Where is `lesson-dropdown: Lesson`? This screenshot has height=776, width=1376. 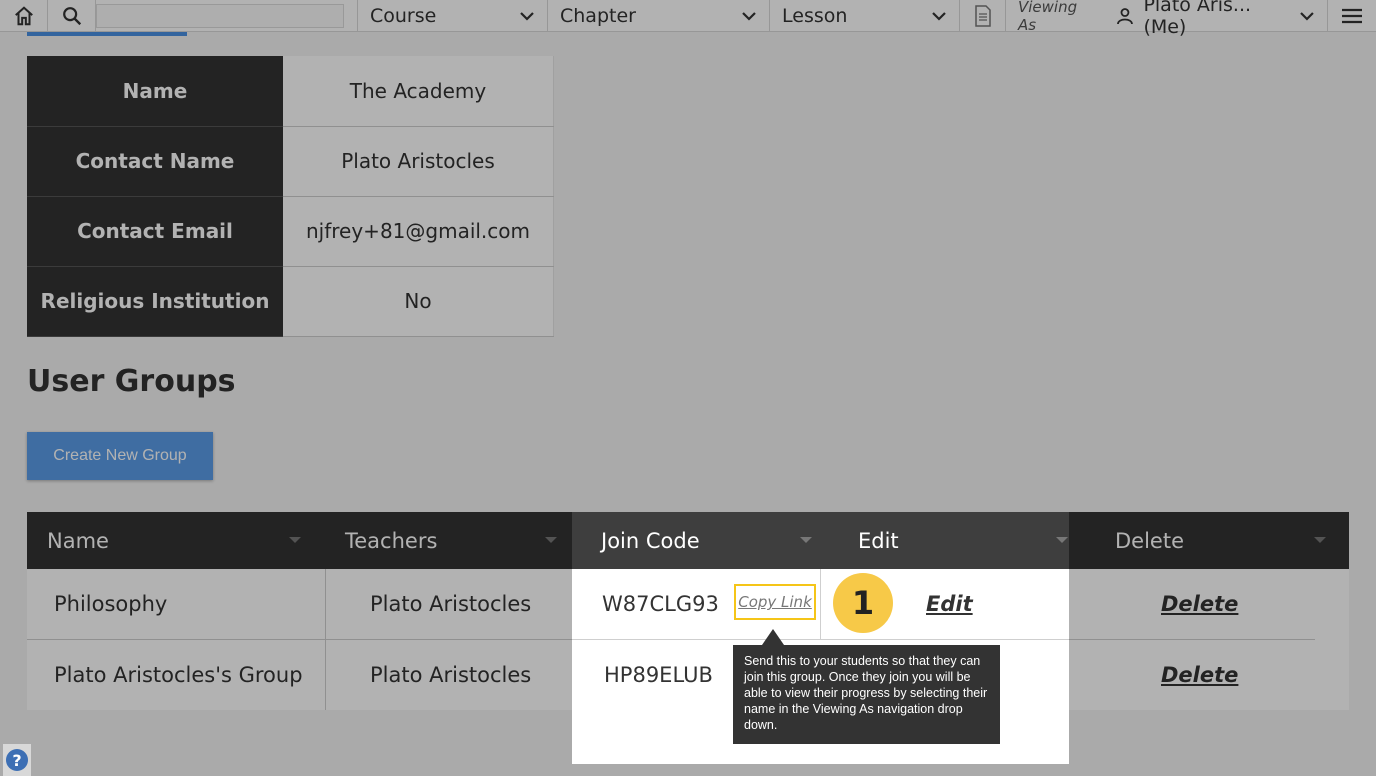
lesson-dropdown: Lesson is located at coordinates (865, 16).